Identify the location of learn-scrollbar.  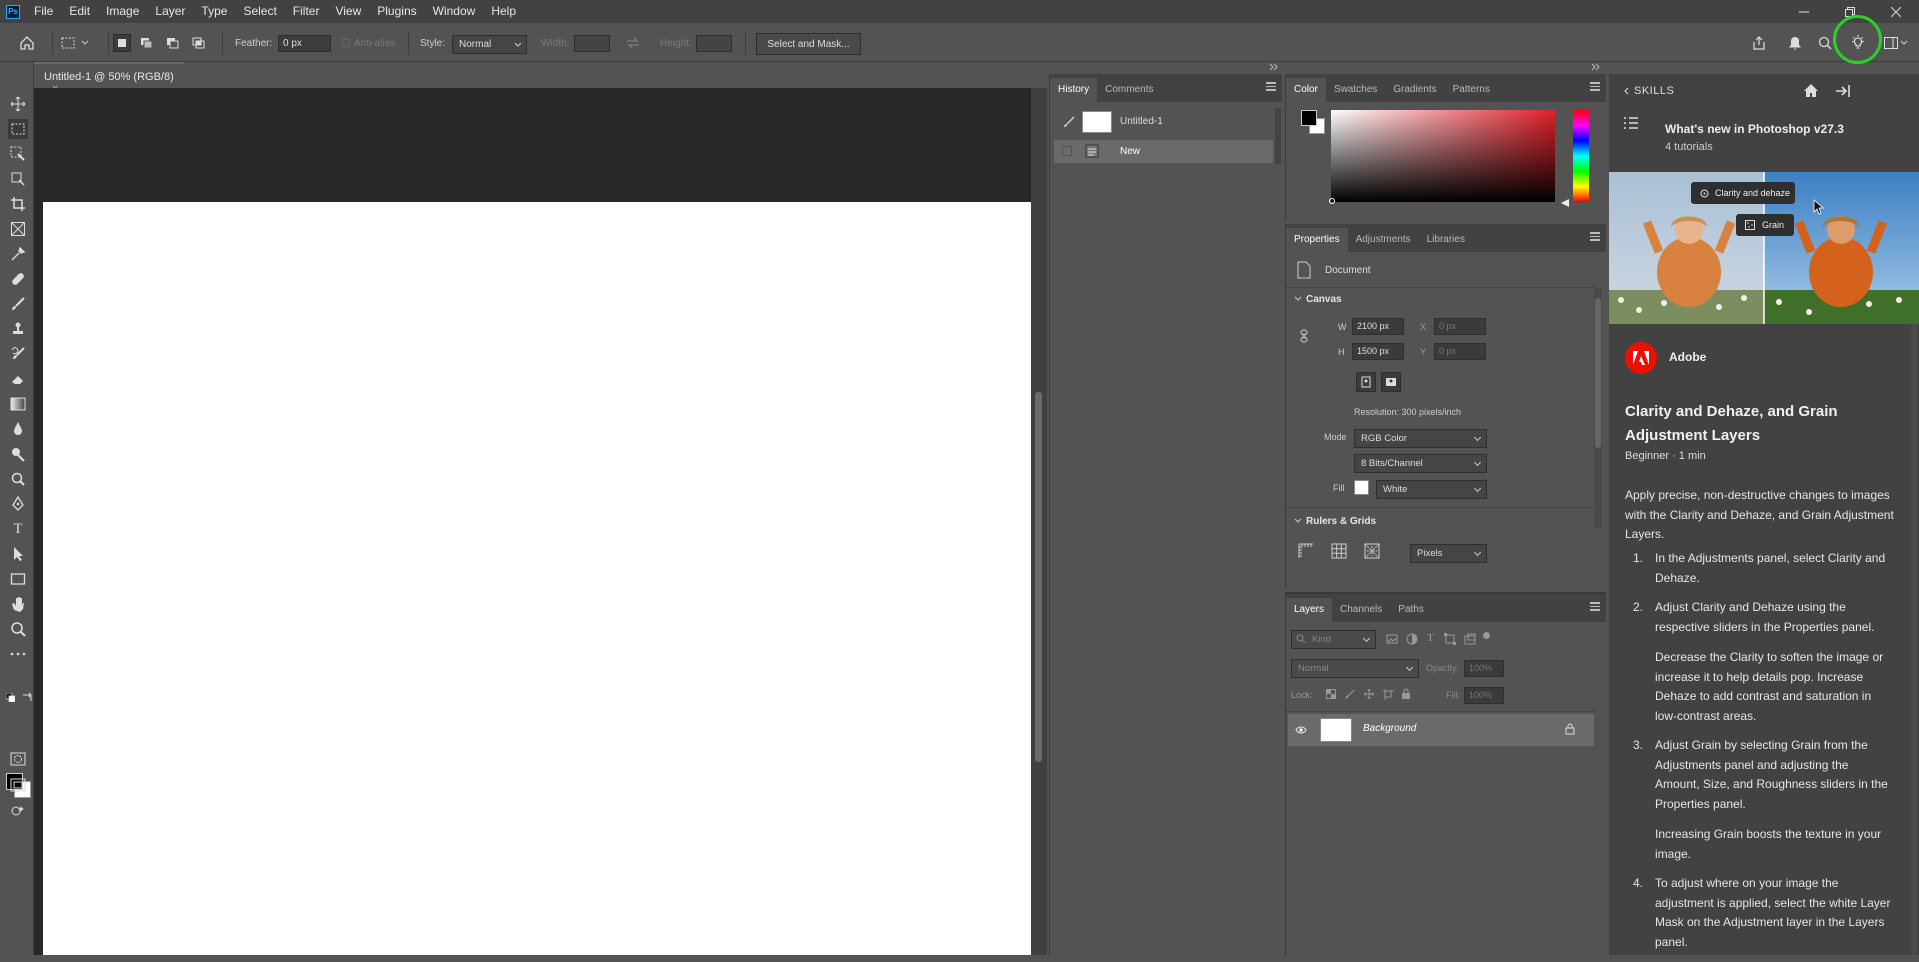
(1914, 639).